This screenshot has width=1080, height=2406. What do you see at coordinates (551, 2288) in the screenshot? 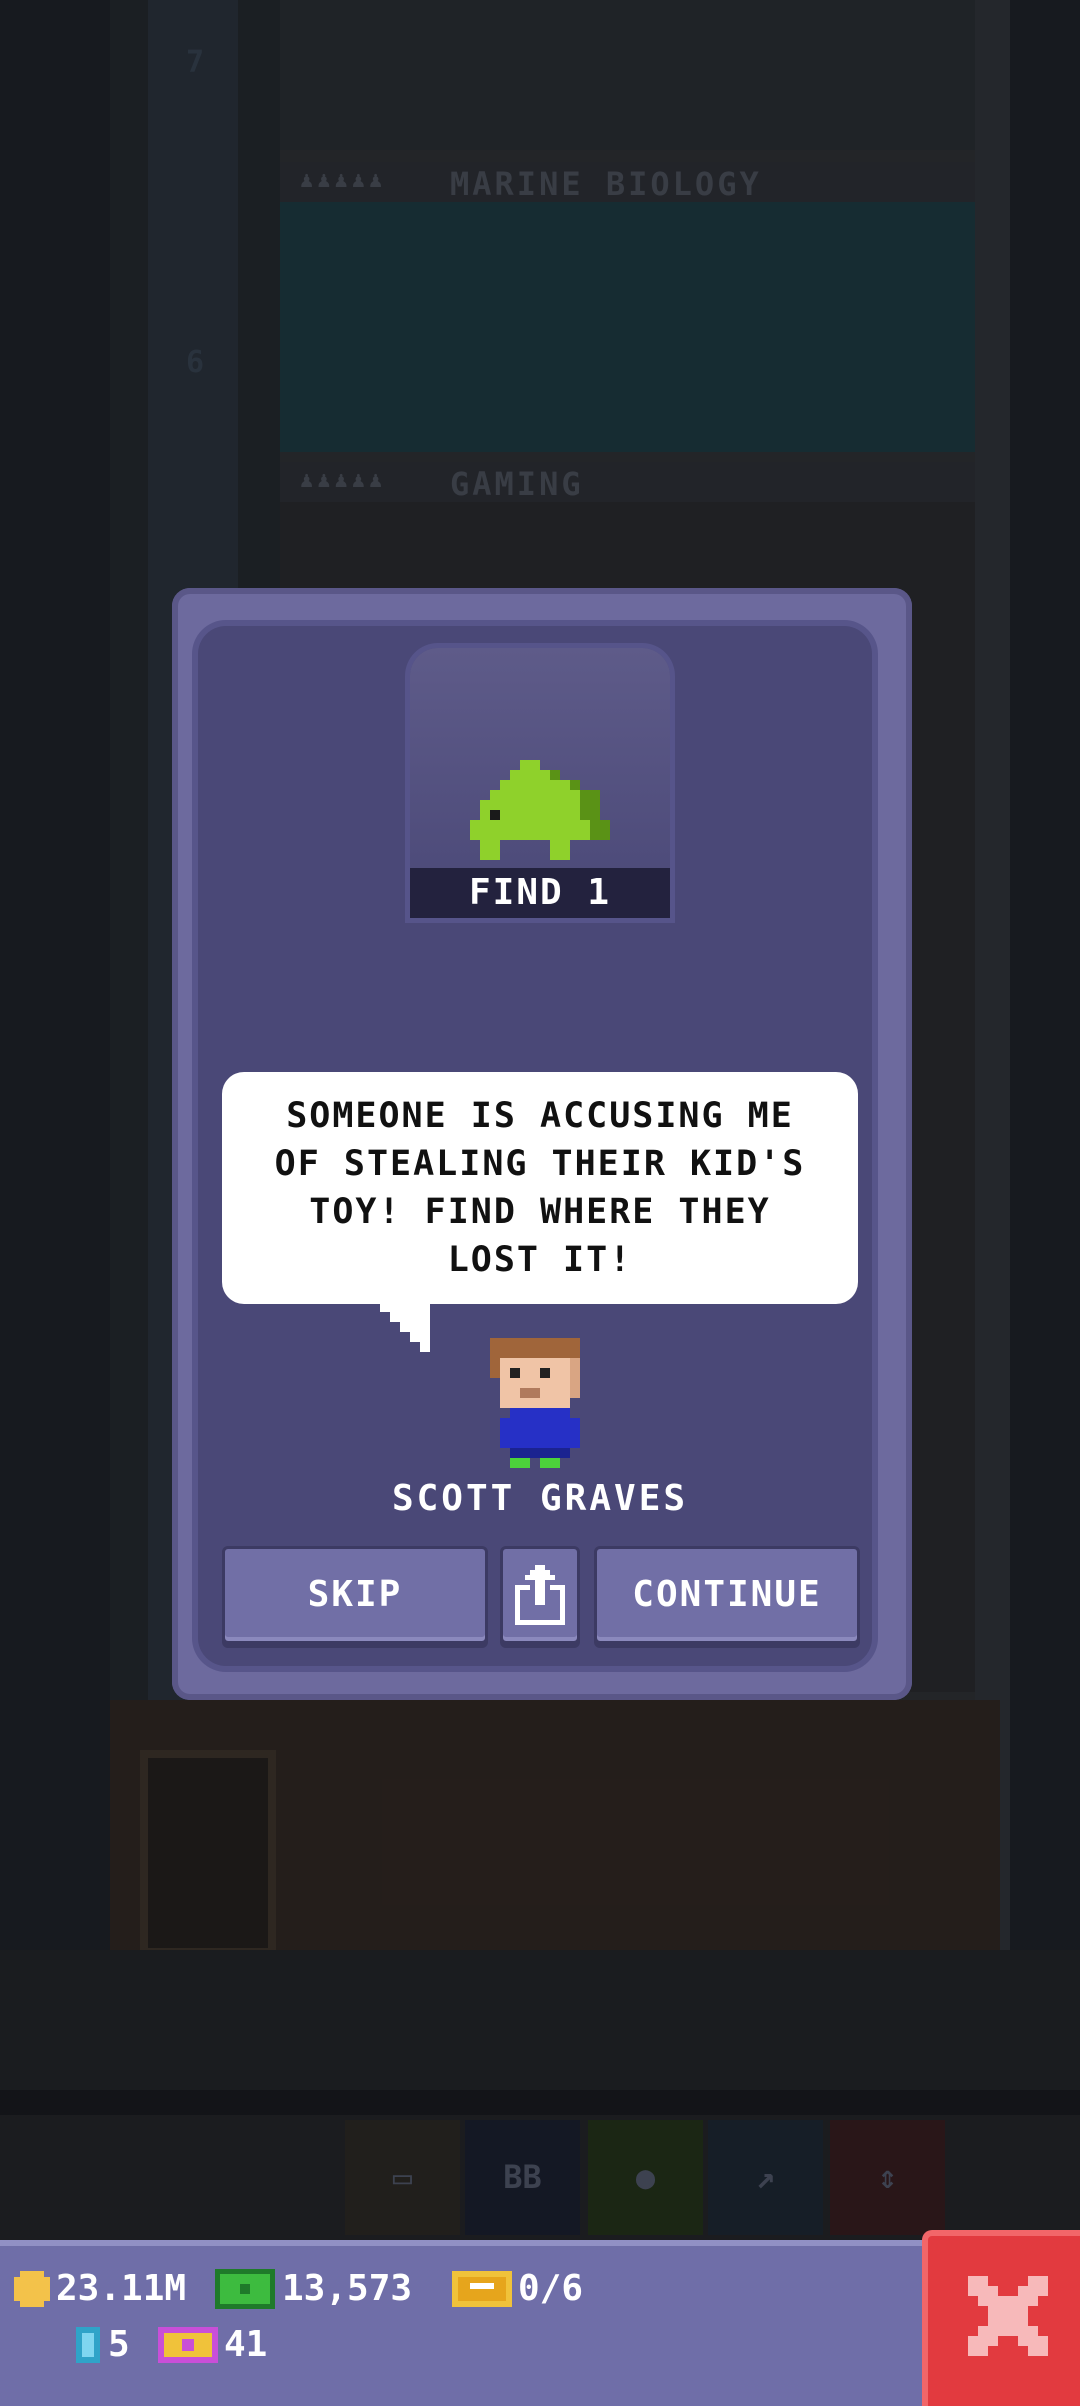
I see `tickets-value: 0/6` at bounding box center [551, 2288].